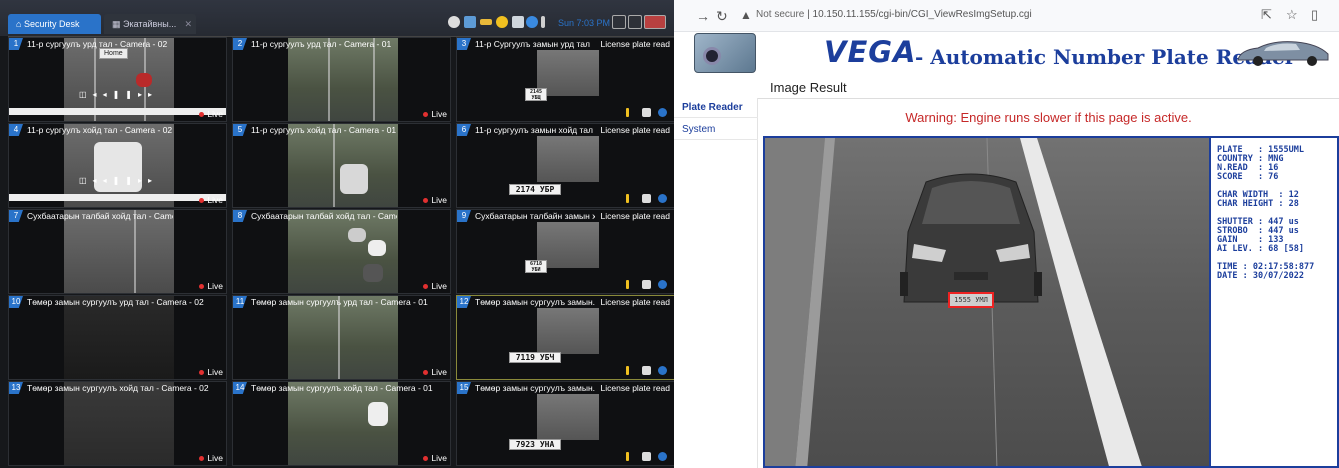 The image size is (1339, 468). I want to click on speaker-icon, so click(518, 22).